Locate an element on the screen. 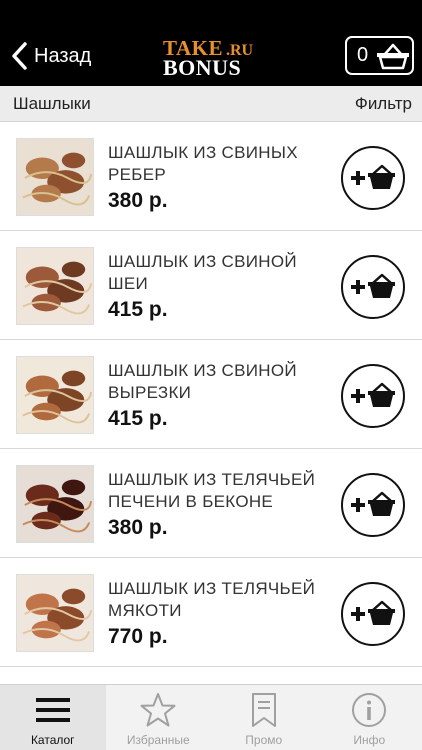 This screenshot has width=422, height=750. product-row: ШАШЛЫК ИЗ ТЕЛЯЧЬЕЙ ПЕЧЕНИ В БЕКОНЕ 380 р. is located at coordinates (211, 503).